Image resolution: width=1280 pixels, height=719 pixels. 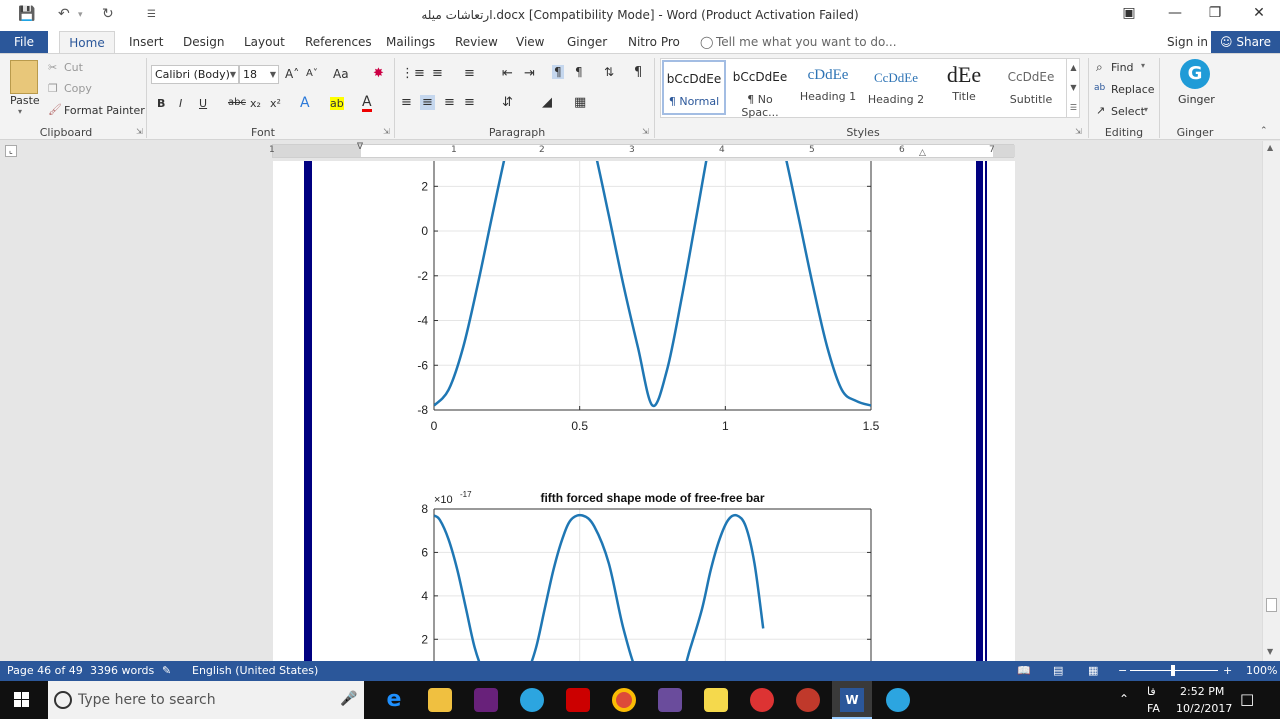 I want to click on clear-formatting-icon: ✸, so click(x=378, y=73).